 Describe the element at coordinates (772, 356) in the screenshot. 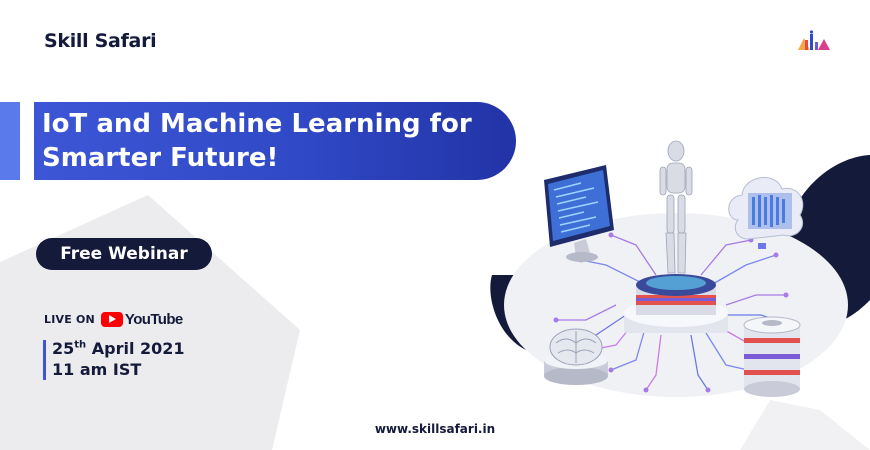

I see `database-icon` at that location.